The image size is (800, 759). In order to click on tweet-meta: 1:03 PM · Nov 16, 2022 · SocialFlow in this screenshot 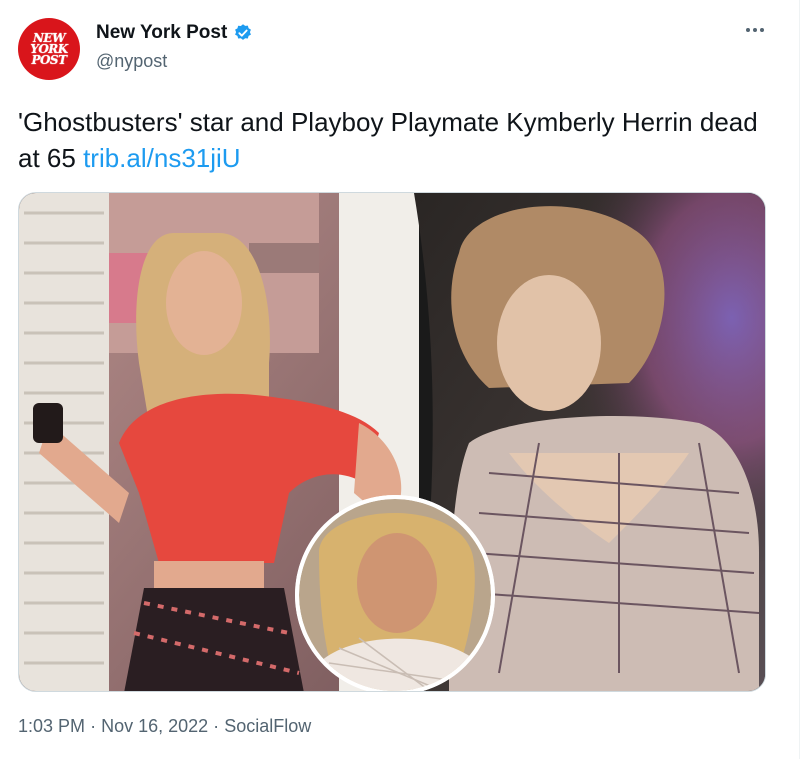, I will do `click(164, 726)`.